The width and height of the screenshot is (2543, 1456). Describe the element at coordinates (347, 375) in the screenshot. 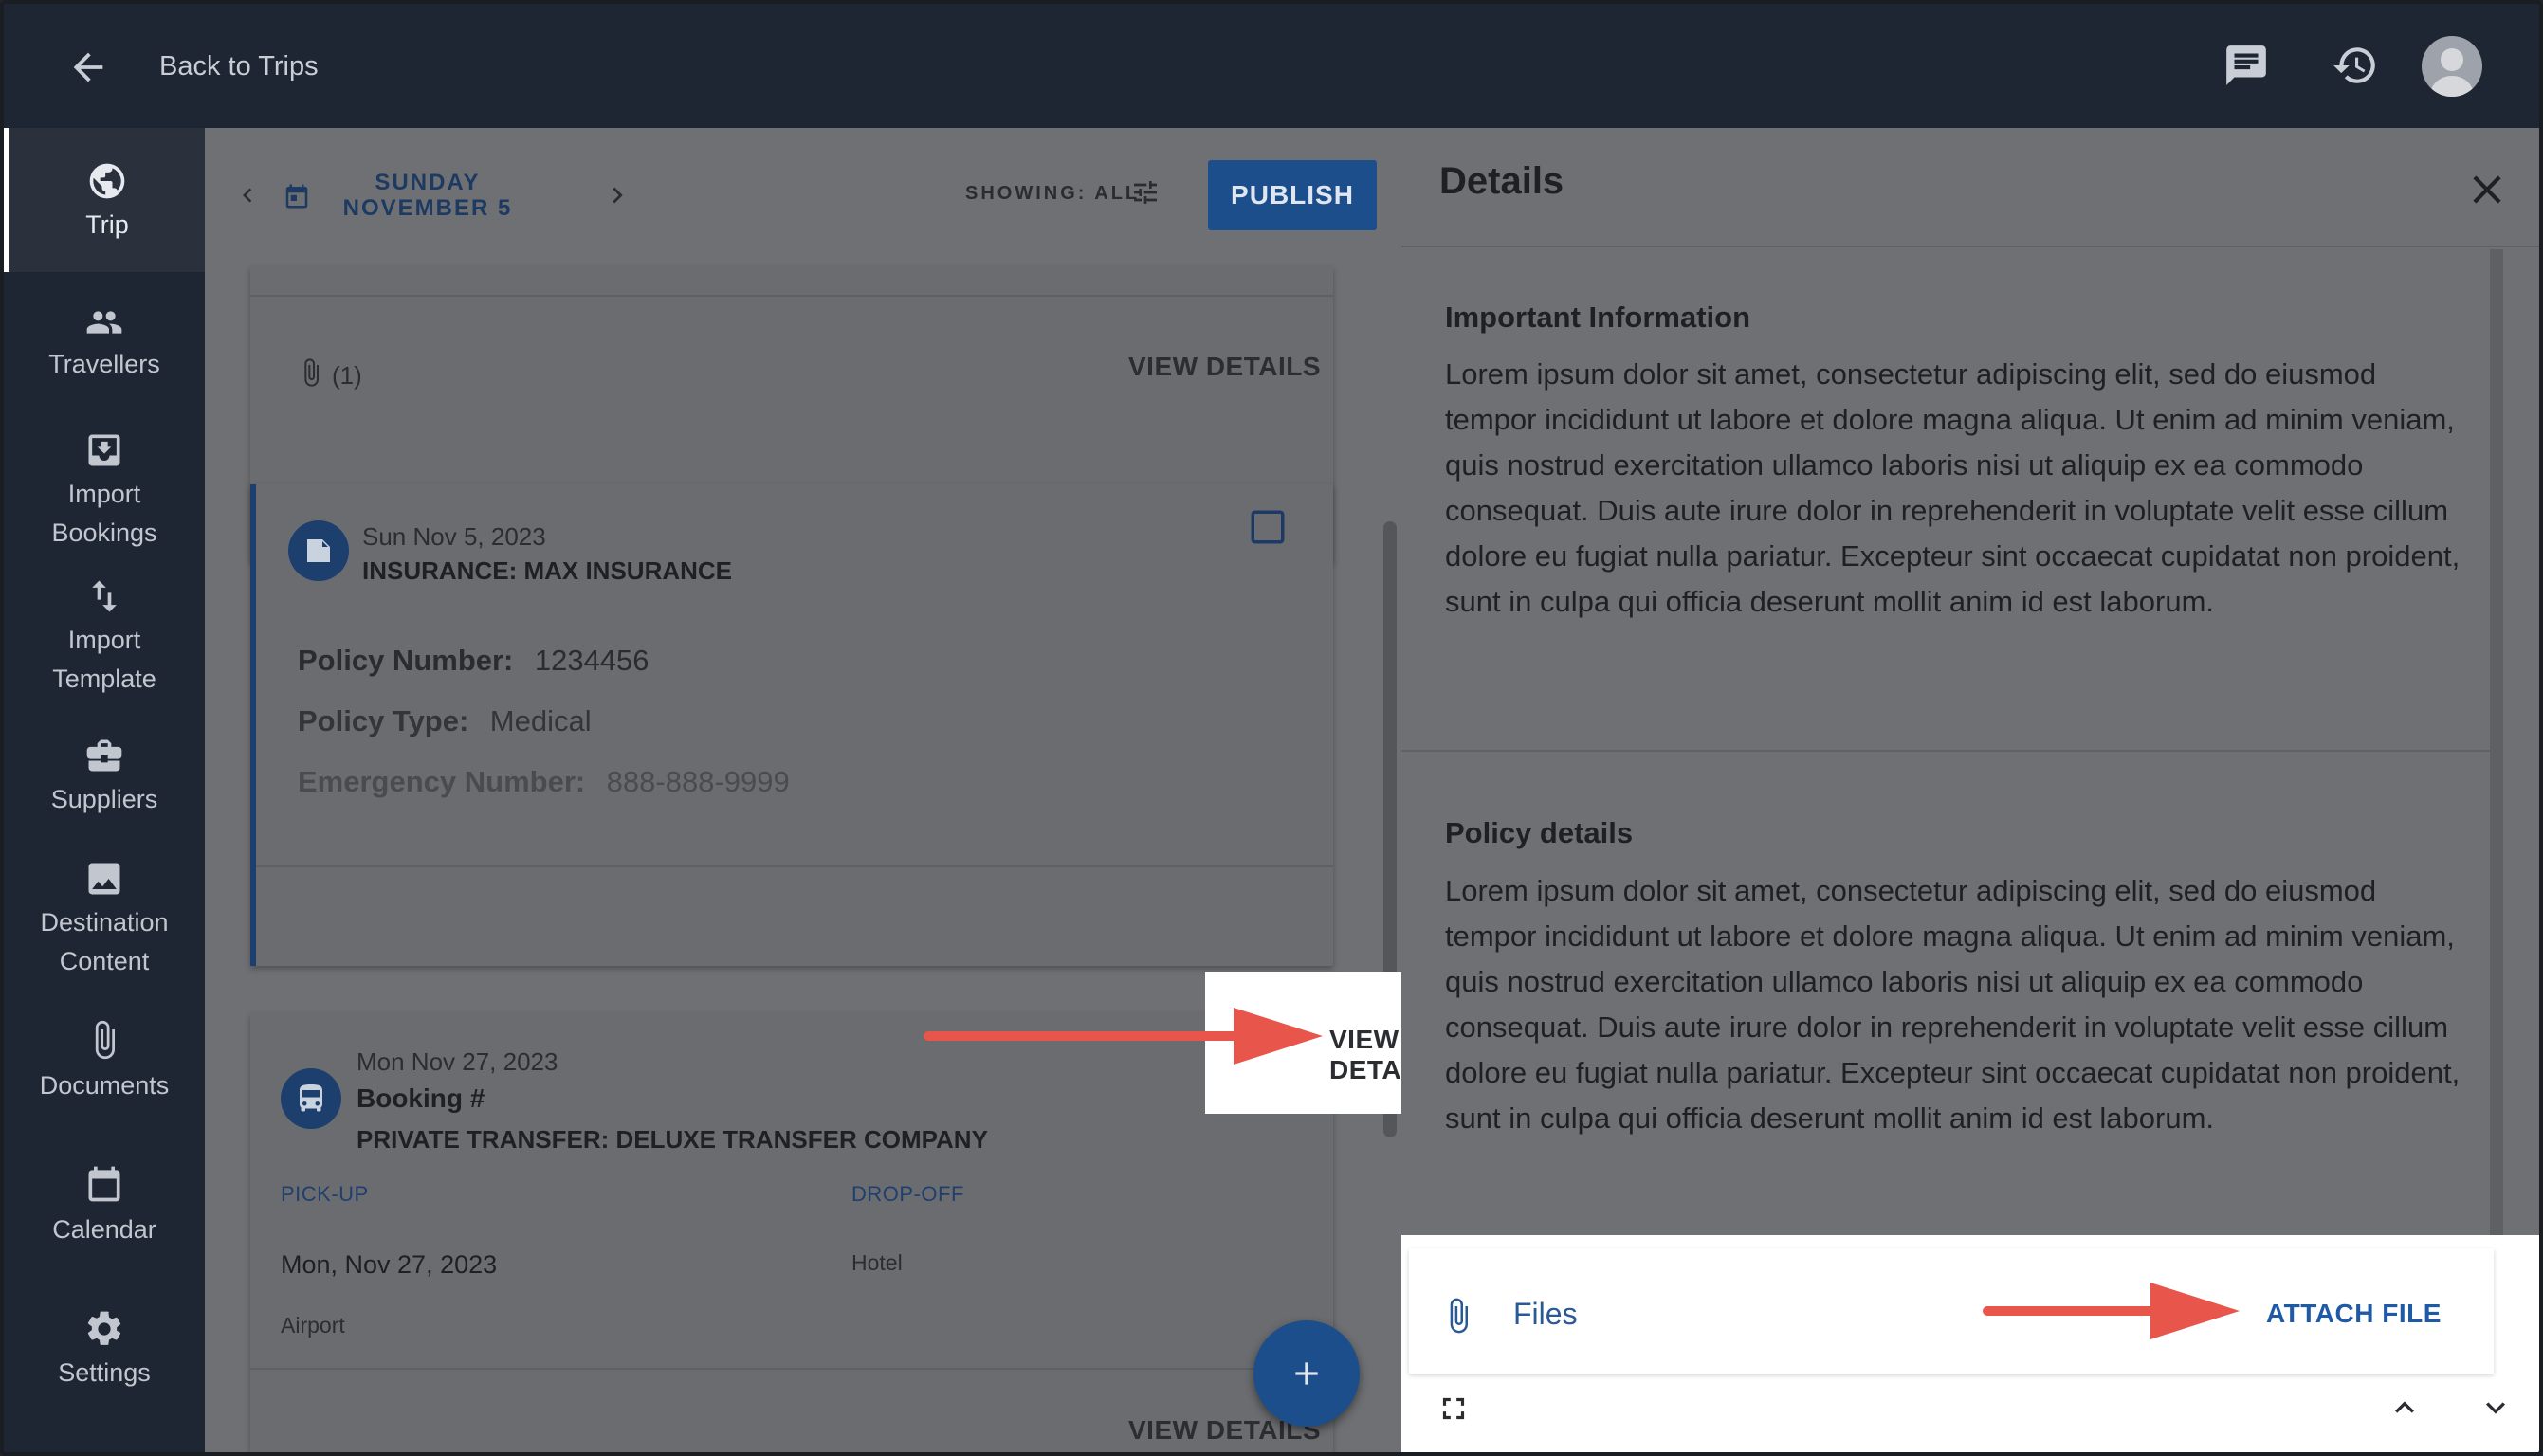

I see `attachment-count: (1)` at that location.